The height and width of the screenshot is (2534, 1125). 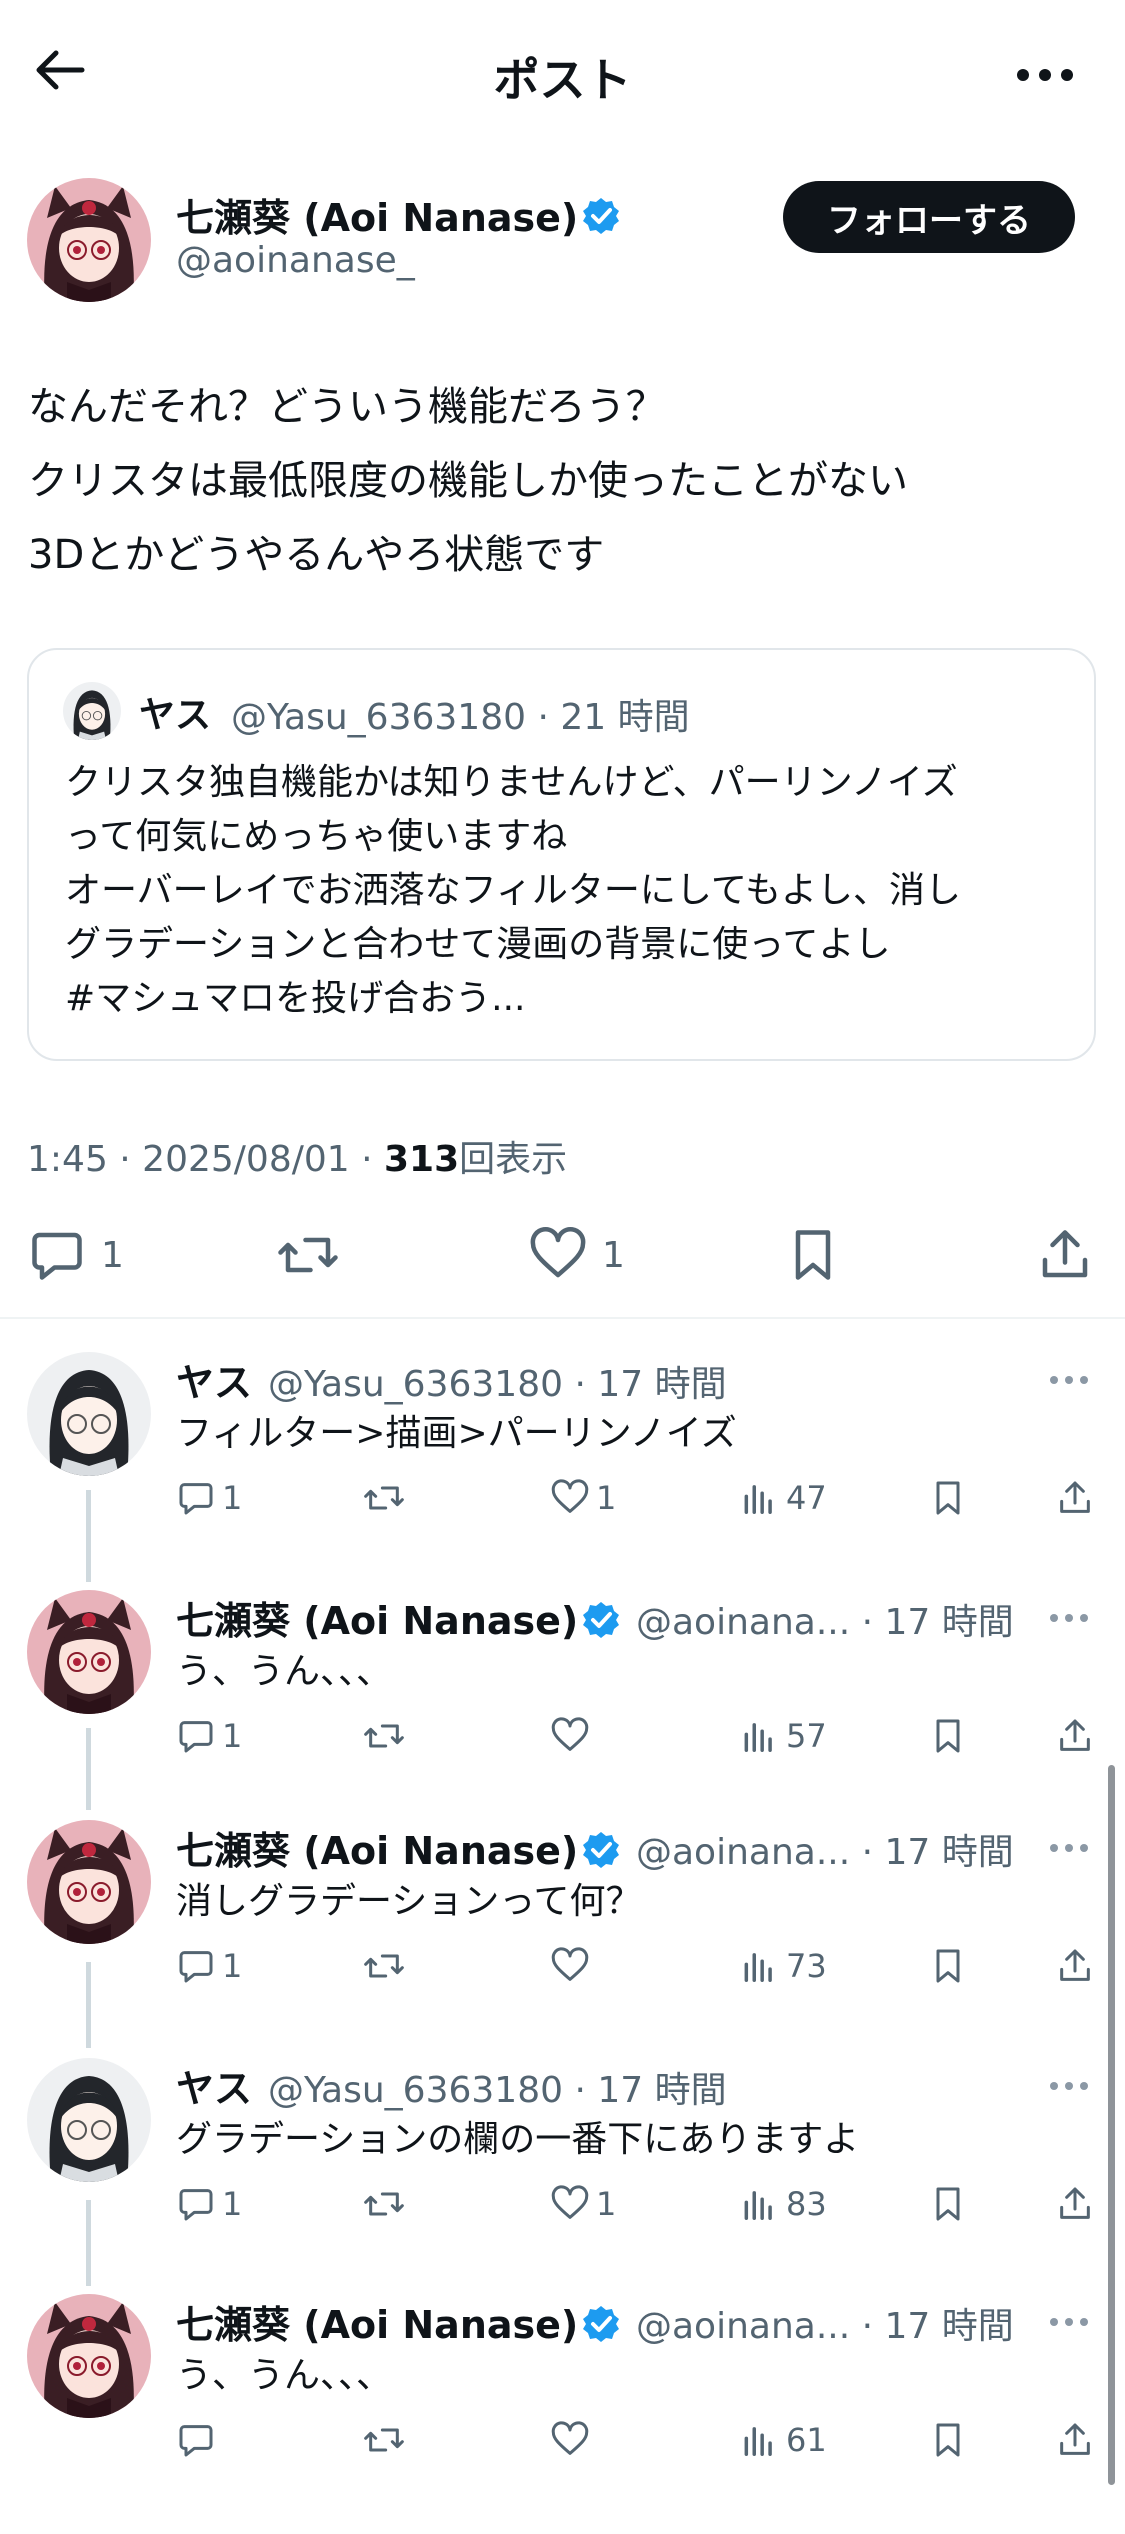 I want to click on views-button: 61, so click(x=783, y=2440).